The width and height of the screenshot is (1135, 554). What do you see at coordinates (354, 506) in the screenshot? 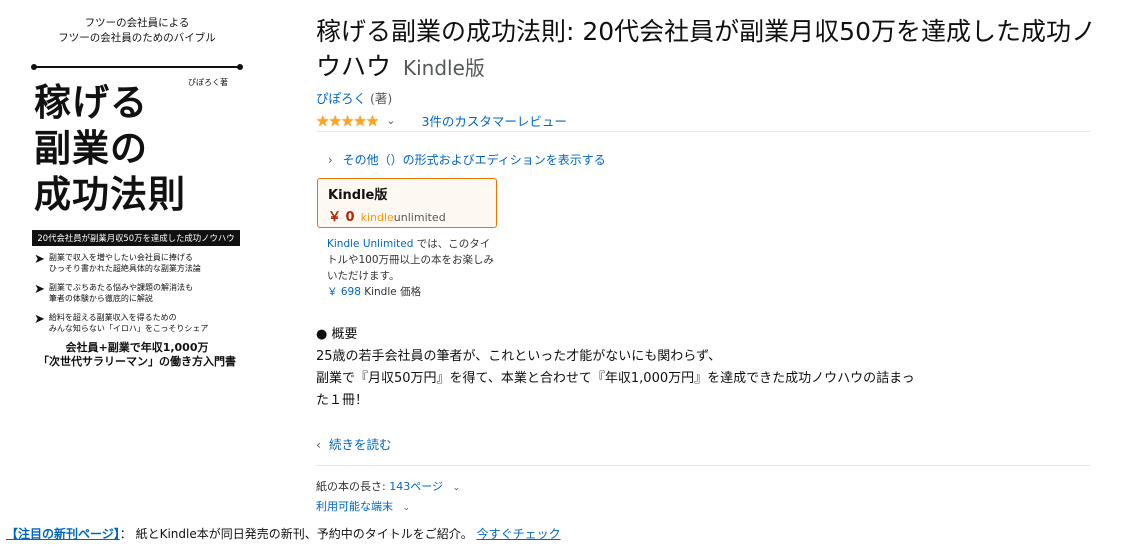
I see `available-devices-link: 利用可能な端末` at bounding box center [354, 506].